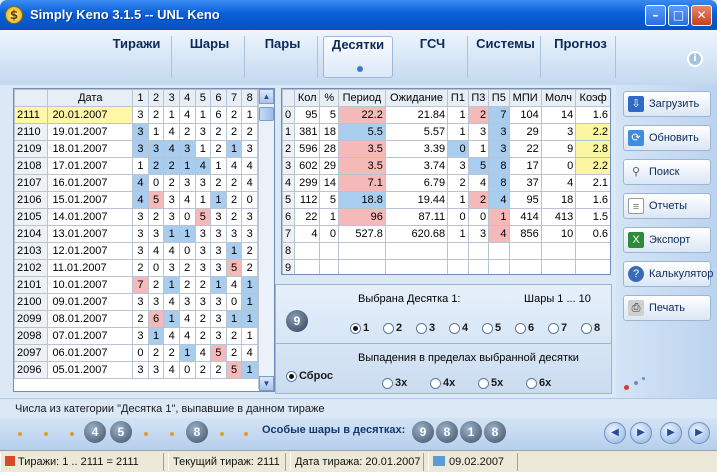 Image resolution: width=717 pixels, height=472 pixels. Describe the element at coordinates (288, 200) in the screenshot. I see `tens-cell: 5` at that location.